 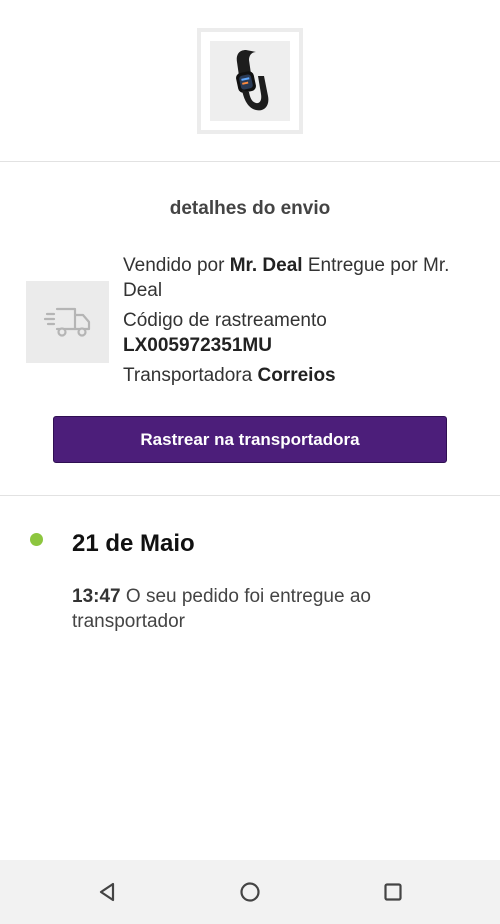 I want to click on carrier-line: Transportadora Correios, so click(x=290, y=375).